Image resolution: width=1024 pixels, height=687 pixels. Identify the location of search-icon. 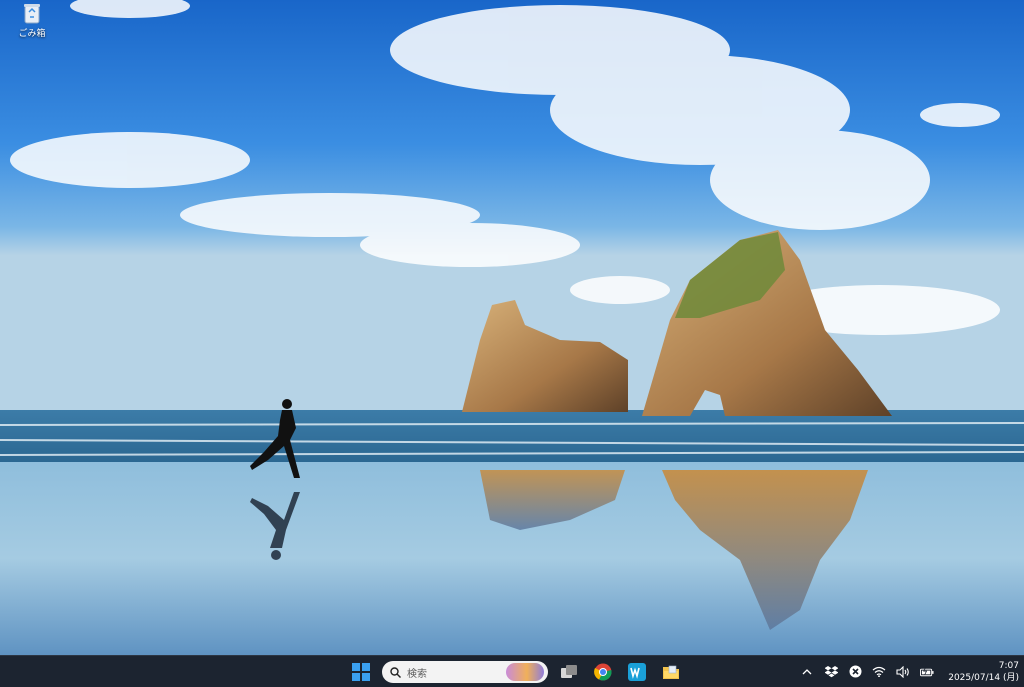
(395, 672).